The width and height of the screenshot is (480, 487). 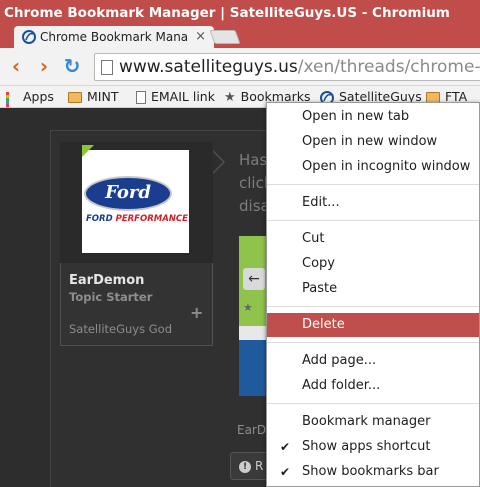 I want to click on ford-logo: Ford, so click(x=128, y=193).